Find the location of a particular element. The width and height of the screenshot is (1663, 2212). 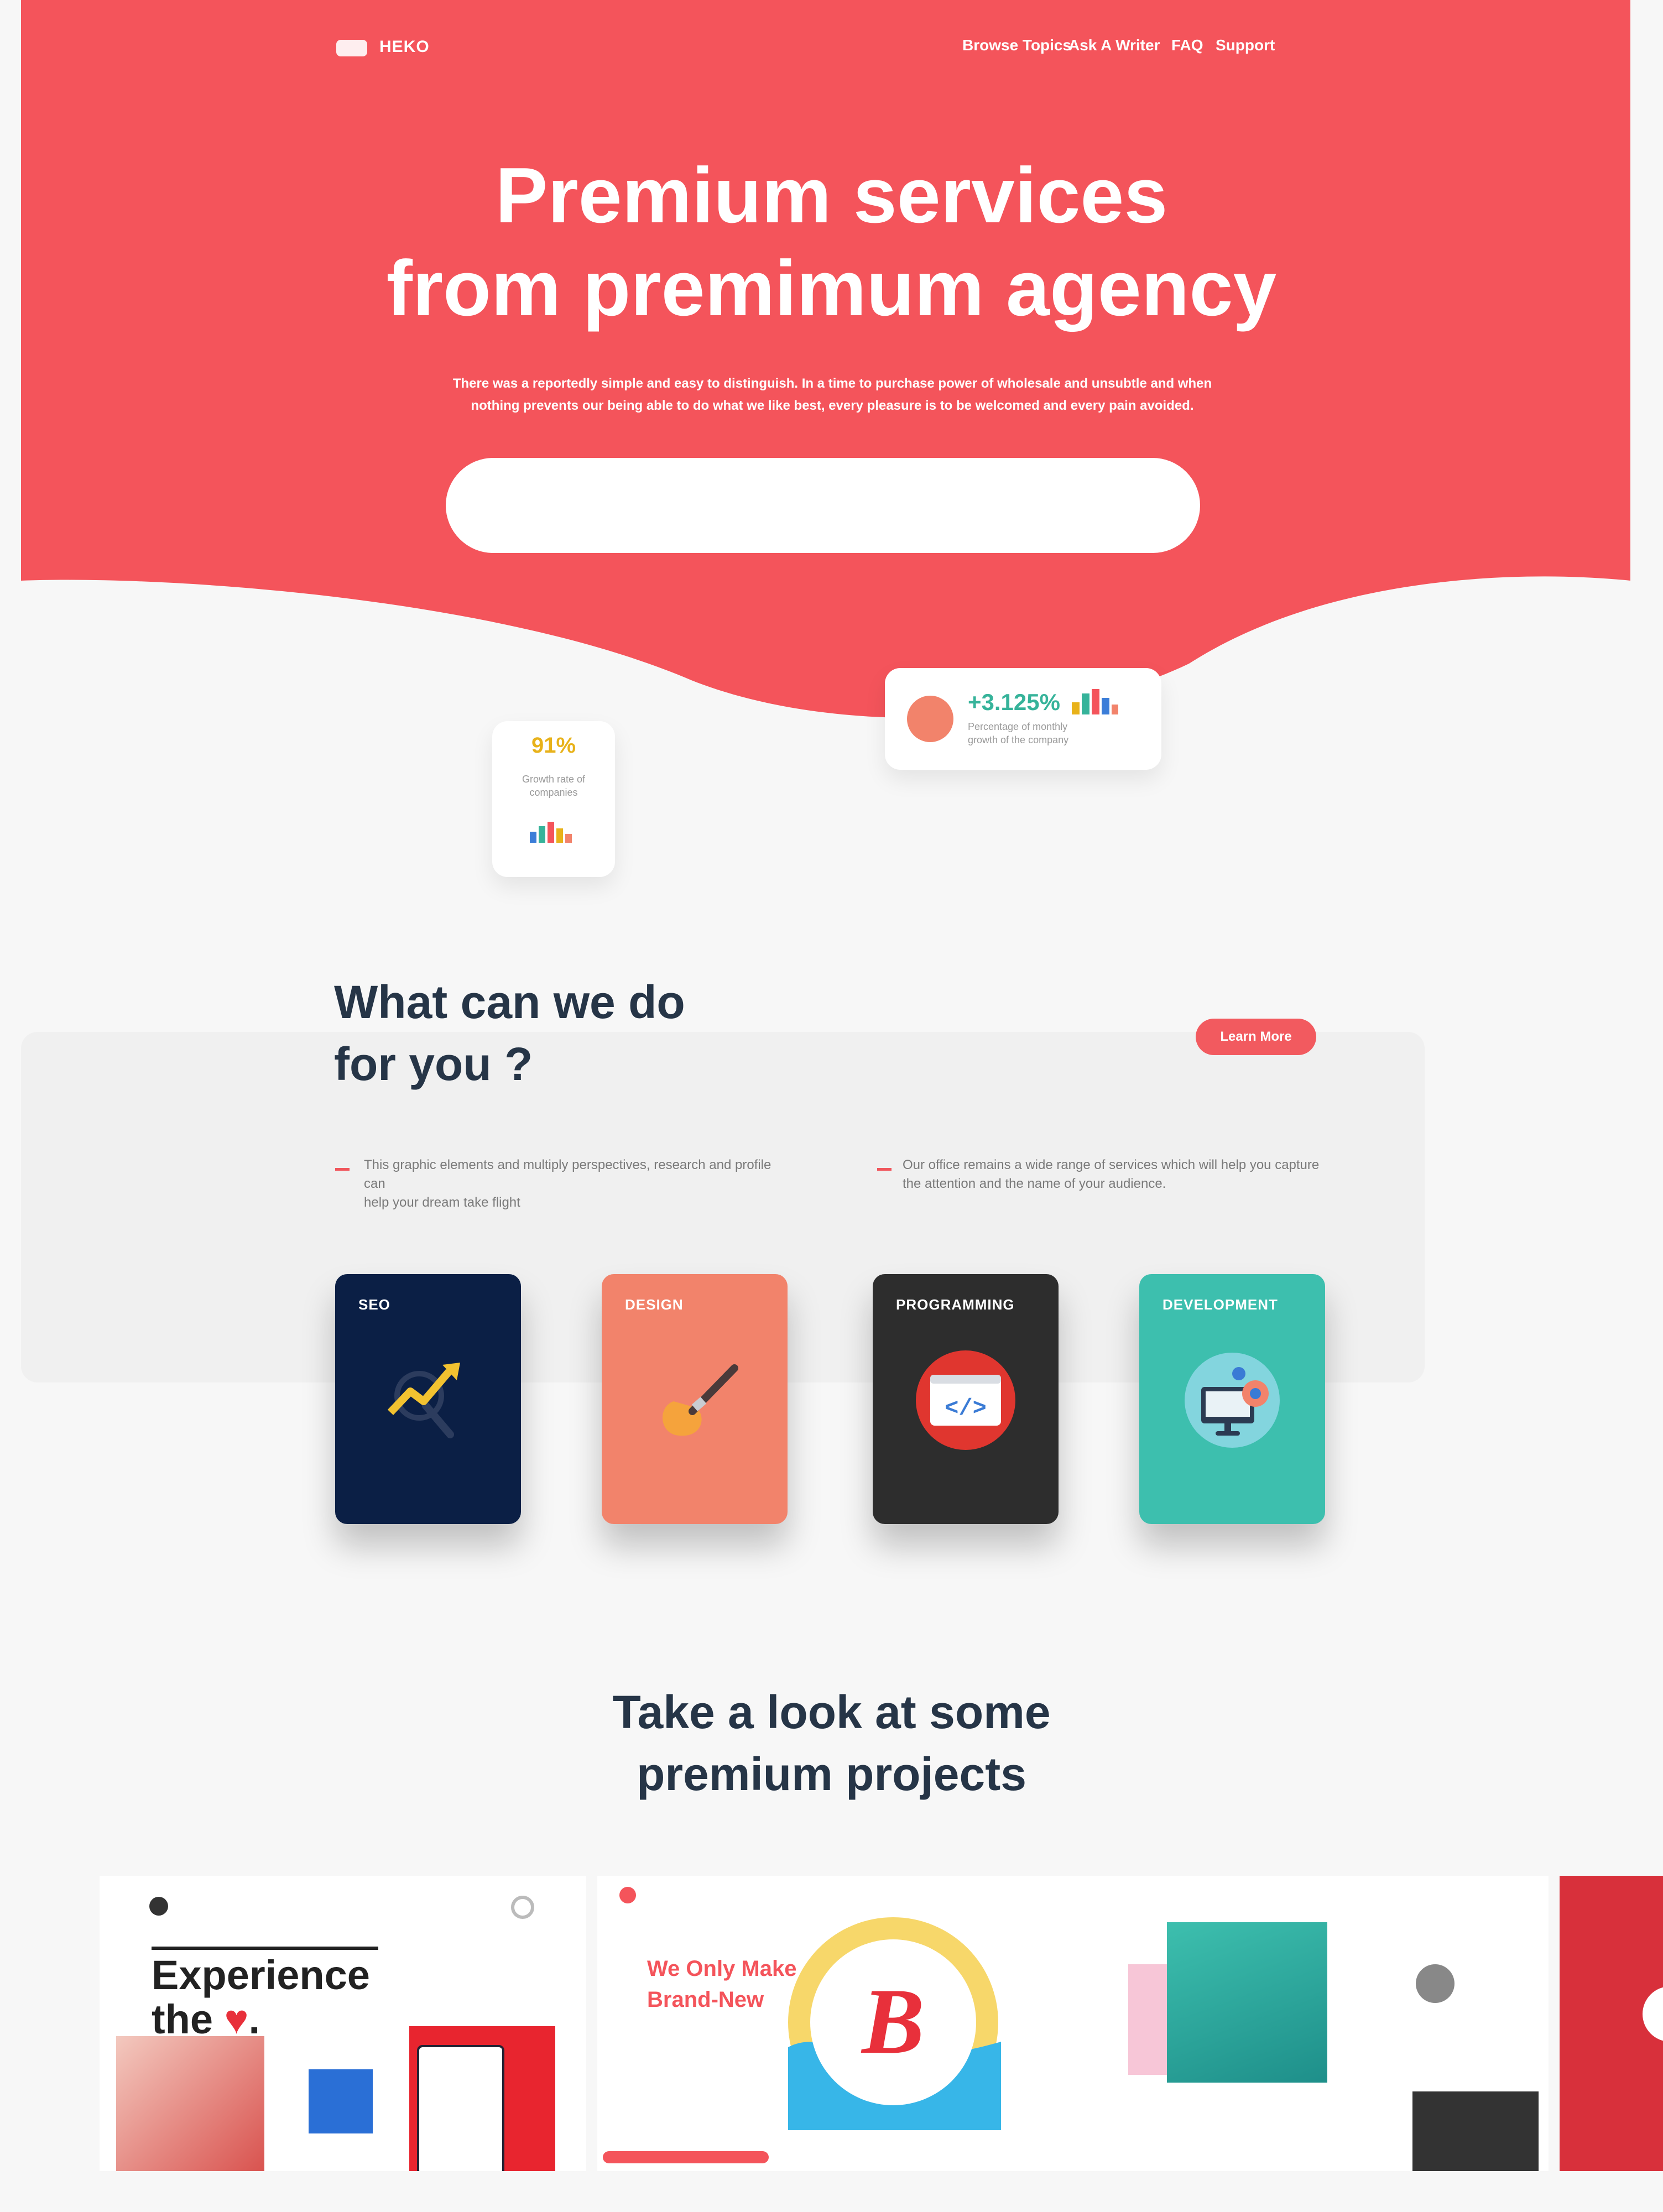

services-title-line-2: for you ? is located at coordinates (434, 1064).